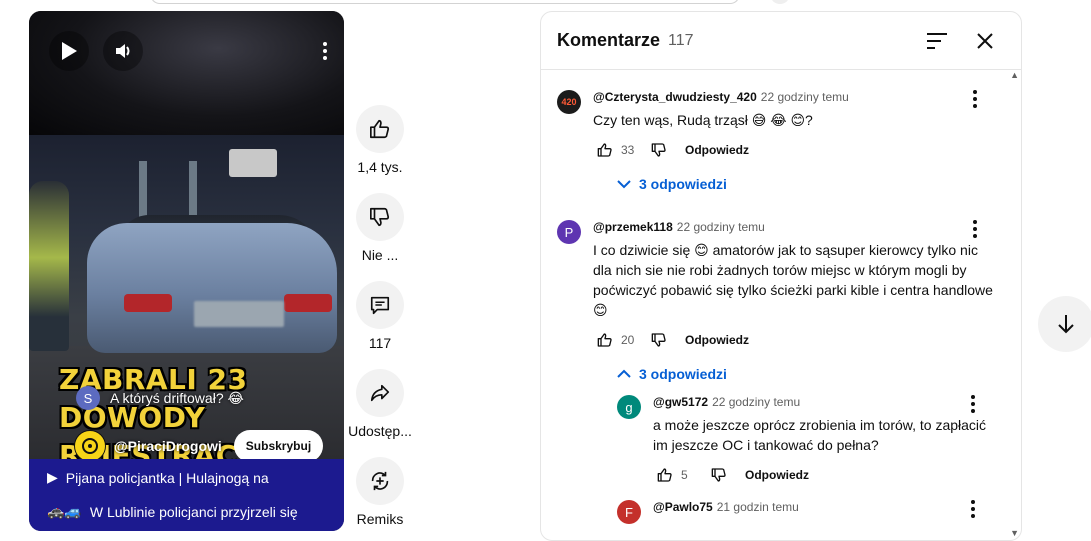  I want to click on channel-bar: @PiraciDrogowi Subskrybuj, so click(199, 446).